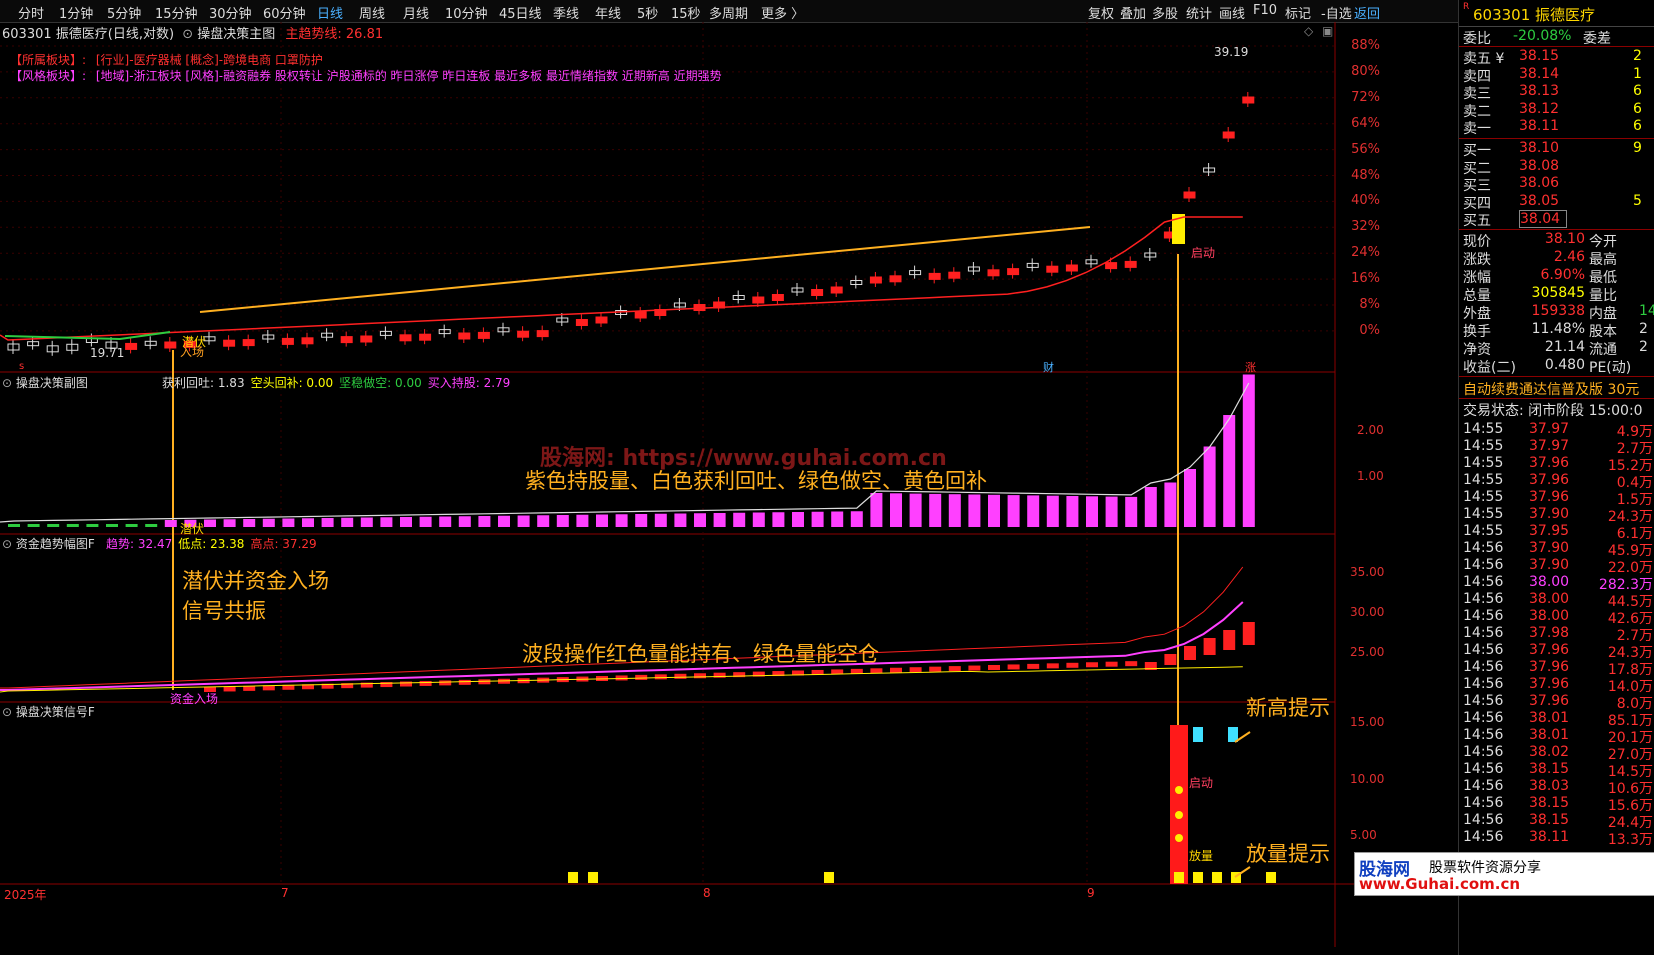 Image resolution: width=1654 pixels, height=955 pixels. I want to click on sub1-value-3: 买入持股: 2.79, so click(469, 383).